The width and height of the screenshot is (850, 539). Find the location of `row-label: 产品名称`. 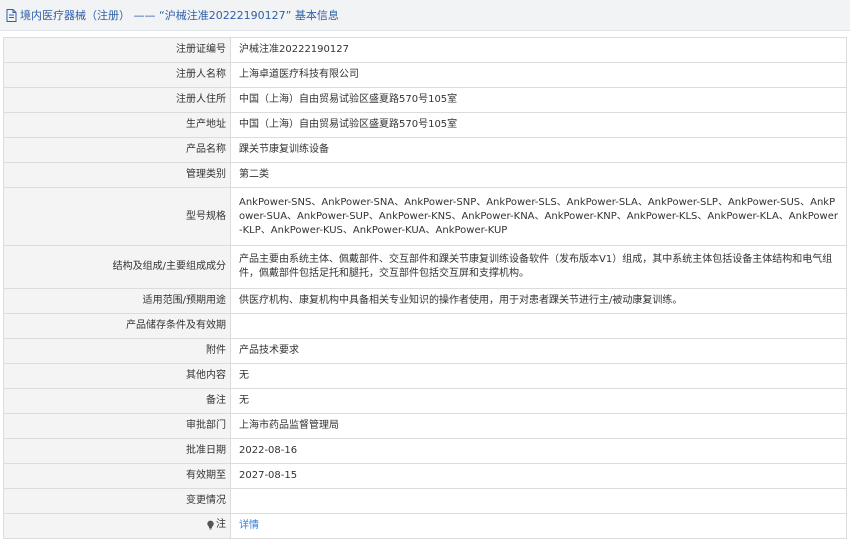

row-label: 产品名称 is located at coordinates (117, 150).